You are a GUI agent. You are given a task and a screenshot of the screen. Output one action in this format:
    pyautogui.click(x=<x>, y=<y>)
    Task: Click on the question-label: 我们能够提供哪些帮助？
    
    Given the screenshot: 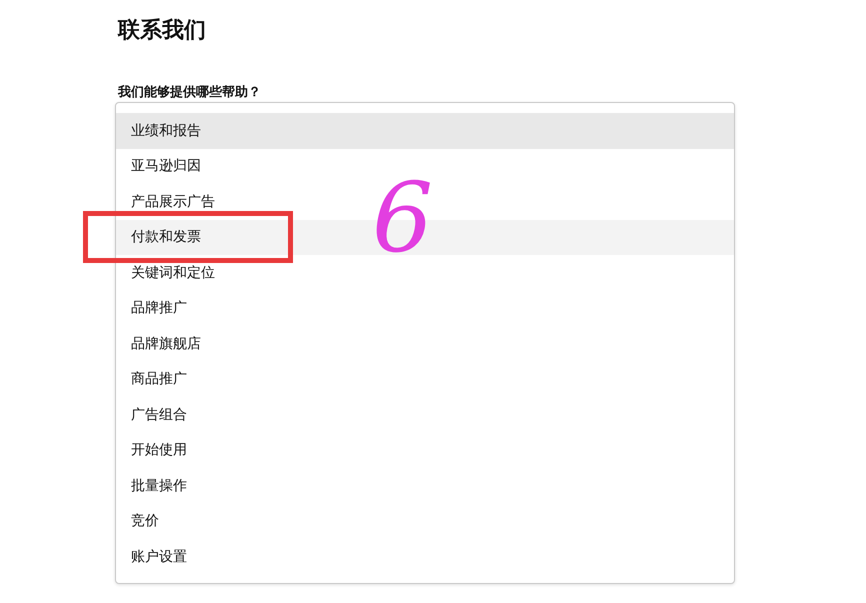 What is the action you would take?
    pyautogui.click(x=190, y=93)
    